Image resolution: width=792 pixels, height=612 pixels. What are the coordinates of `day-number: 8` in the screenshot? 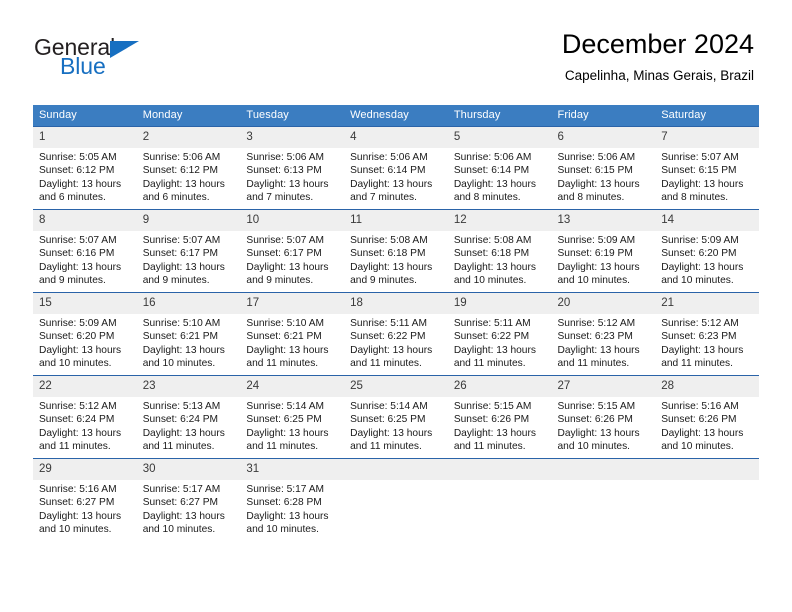 It's located at (85, 220).